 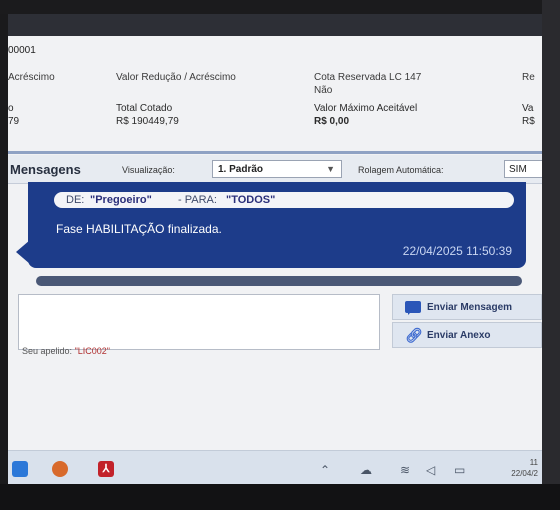 I want to click on clock-date: 22/04/2, so click(x=524, y=473).